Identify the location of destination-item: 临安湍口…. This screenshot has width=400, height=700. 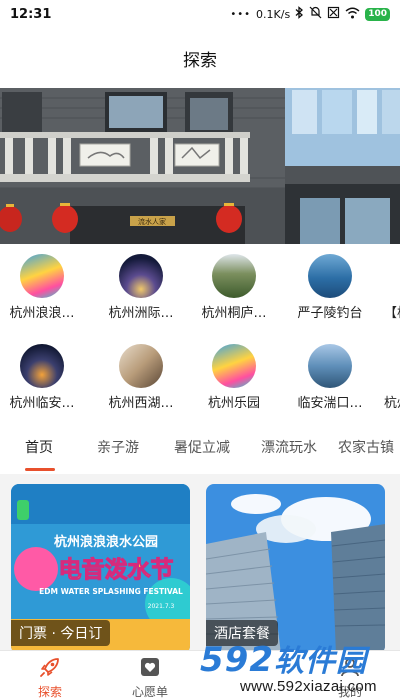
(330, 377).